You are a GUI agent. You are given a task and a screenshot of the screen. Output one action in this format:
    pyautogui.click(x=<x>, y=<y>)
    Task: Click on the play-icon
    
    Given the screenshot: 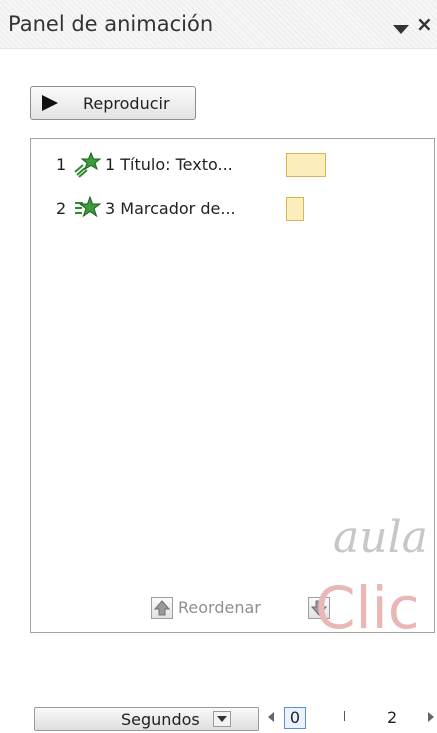 What is the action you would take?
    pyautogui.click(x=50, y=103)
    